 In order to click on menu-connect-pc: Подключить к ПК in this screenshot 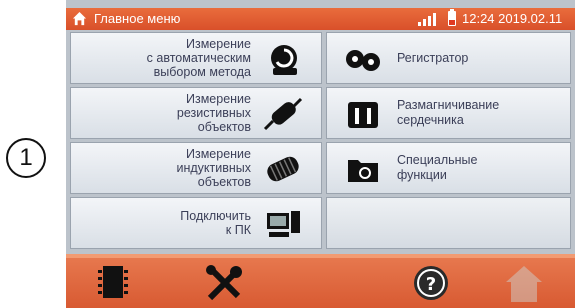, I will do `click(196, 223)`.